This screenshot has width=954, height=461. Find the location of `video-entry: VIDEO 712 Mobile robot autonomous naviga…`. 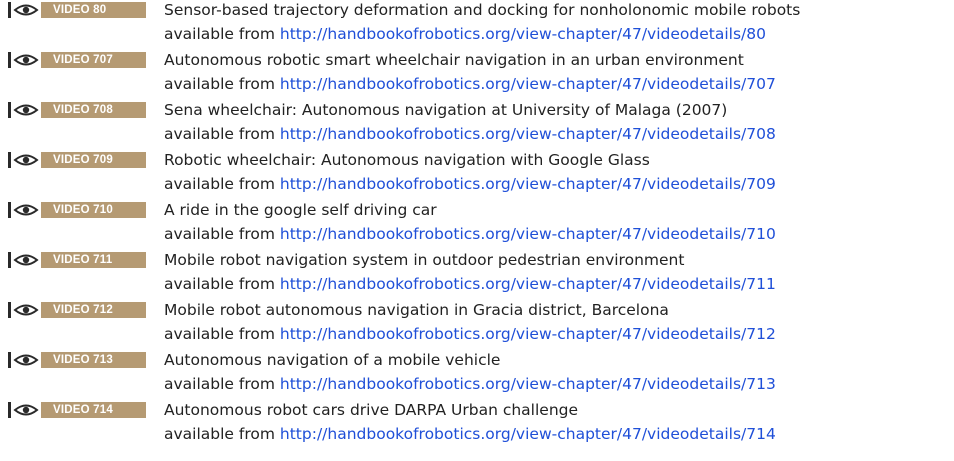

video-entry: VIDEO 712 Mobile robot autonomous naviga… is located at coordinates (478, 325).